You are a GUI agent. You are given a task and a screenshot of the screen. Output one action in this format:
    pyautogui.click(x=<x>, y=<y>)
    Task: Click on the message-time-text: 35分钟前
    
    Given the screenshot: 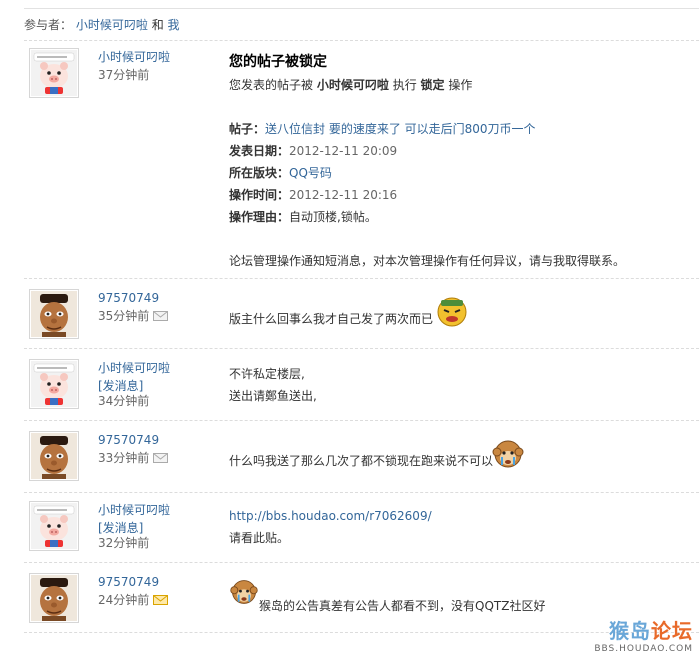 What is the action you would take?
    pyautogui.click(x=124, y=316)
    